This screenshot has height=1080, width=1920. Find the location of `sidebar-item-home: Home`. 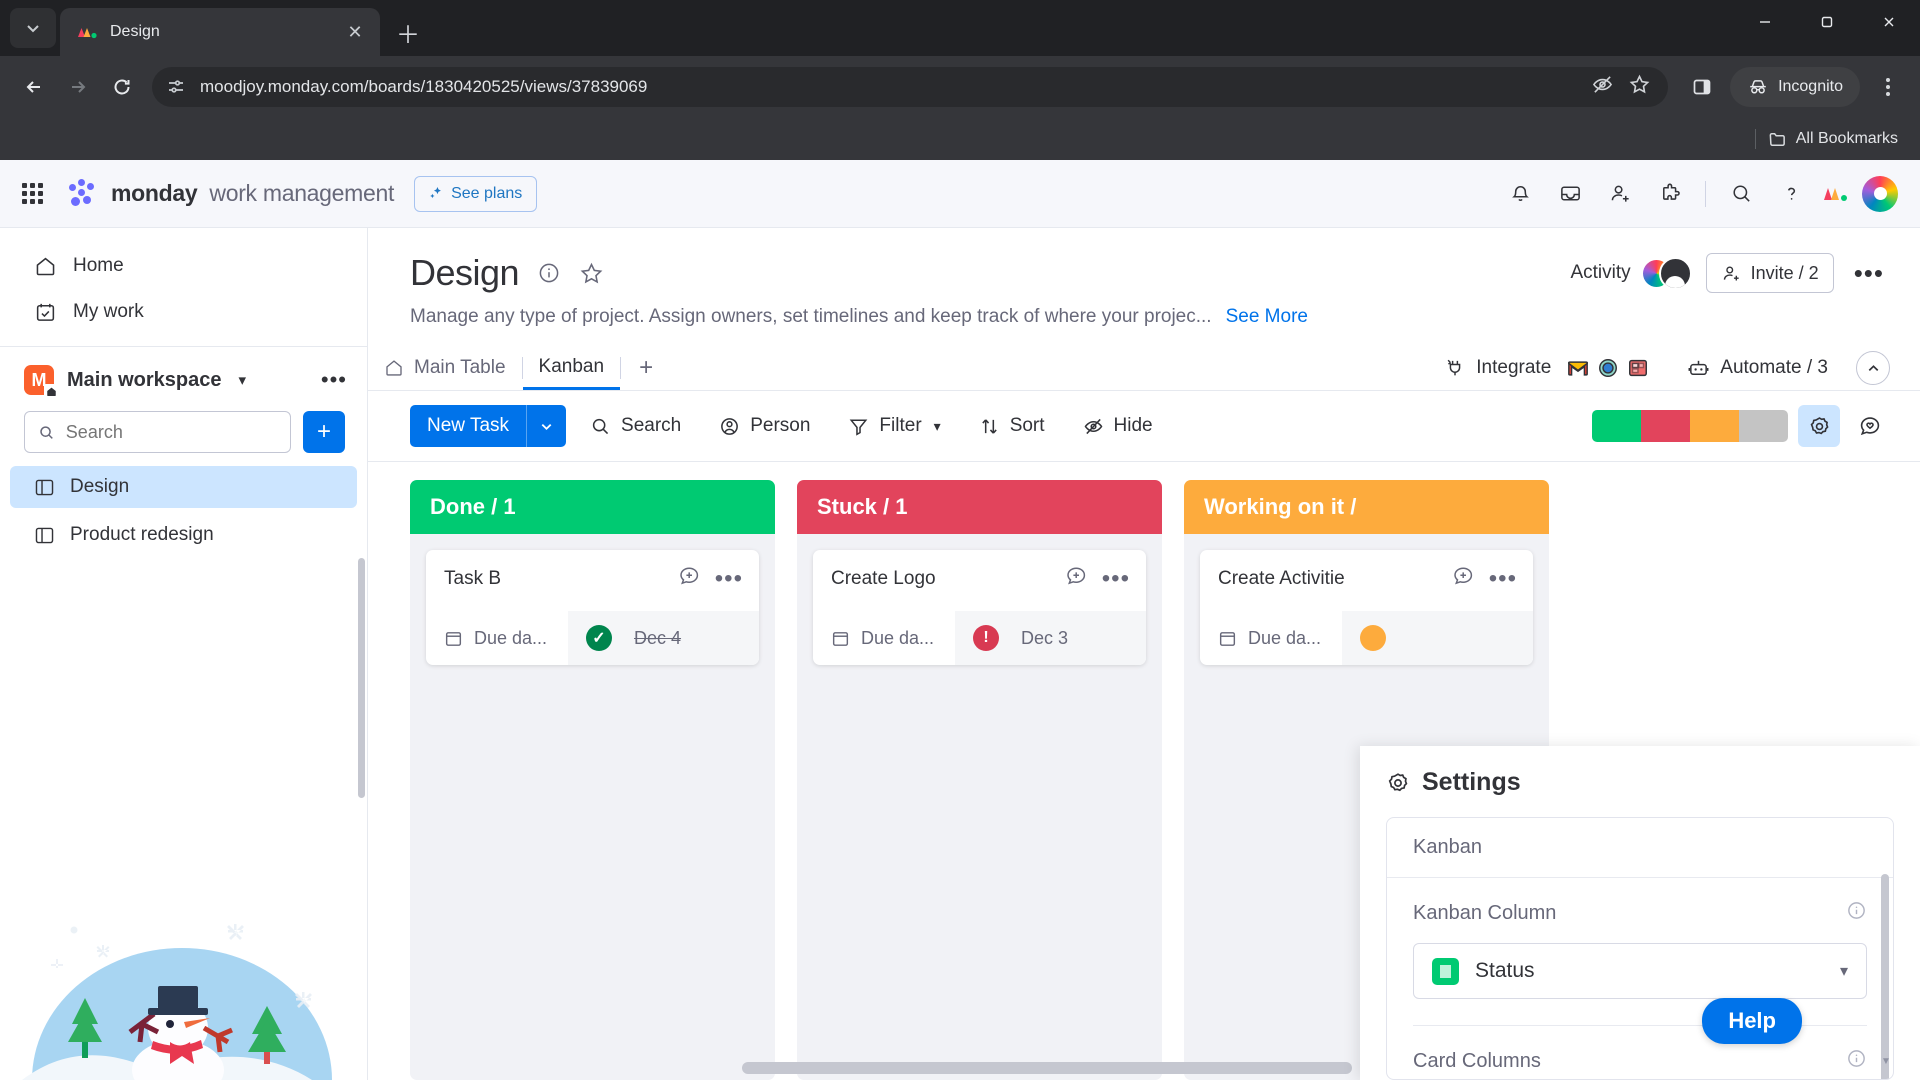

sidebar-item-home: Home is located at coordinates (183, 266).